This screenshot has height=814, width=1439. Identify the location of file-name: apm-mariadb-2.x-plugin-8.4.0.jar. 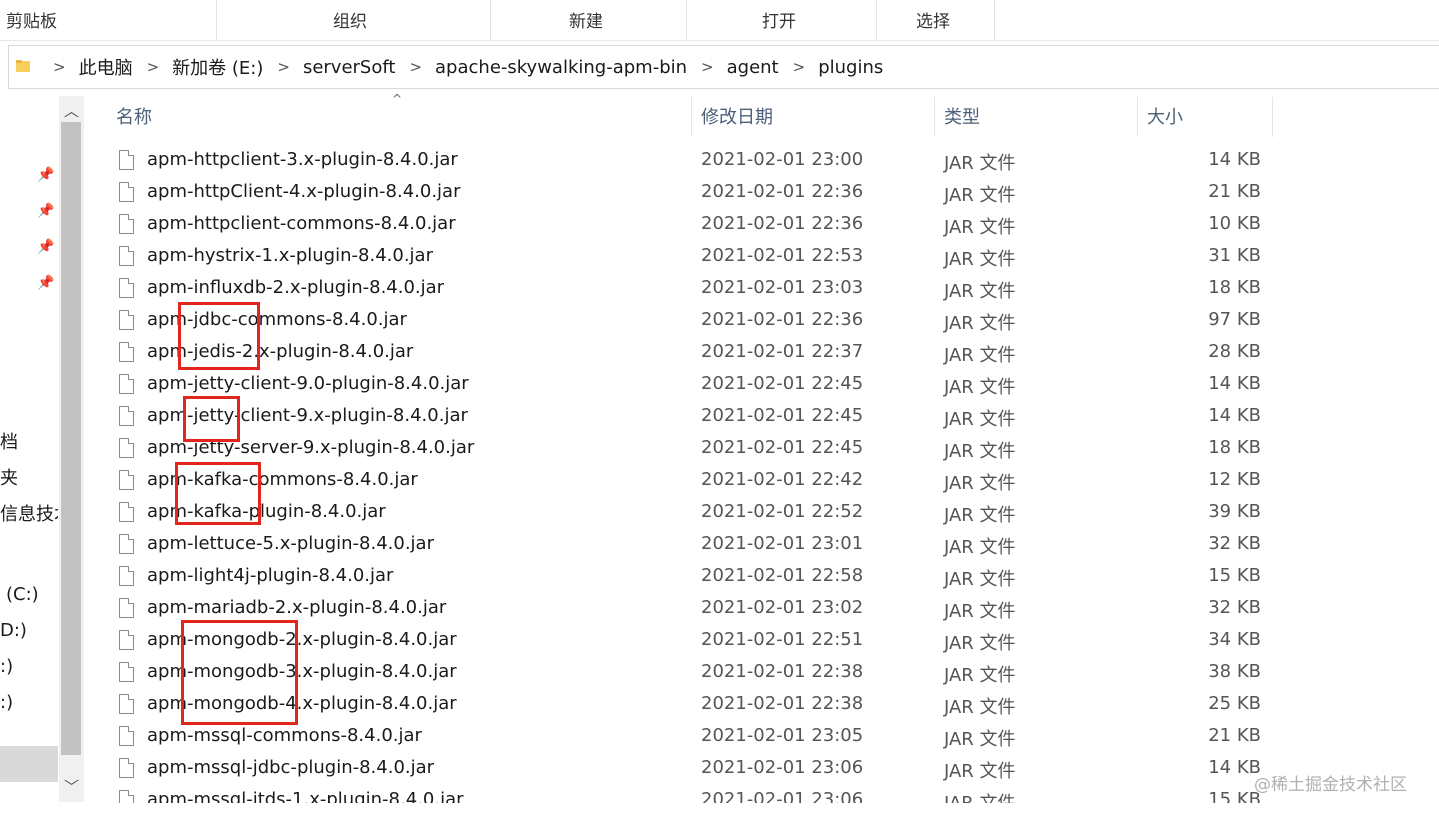
(297, 607).